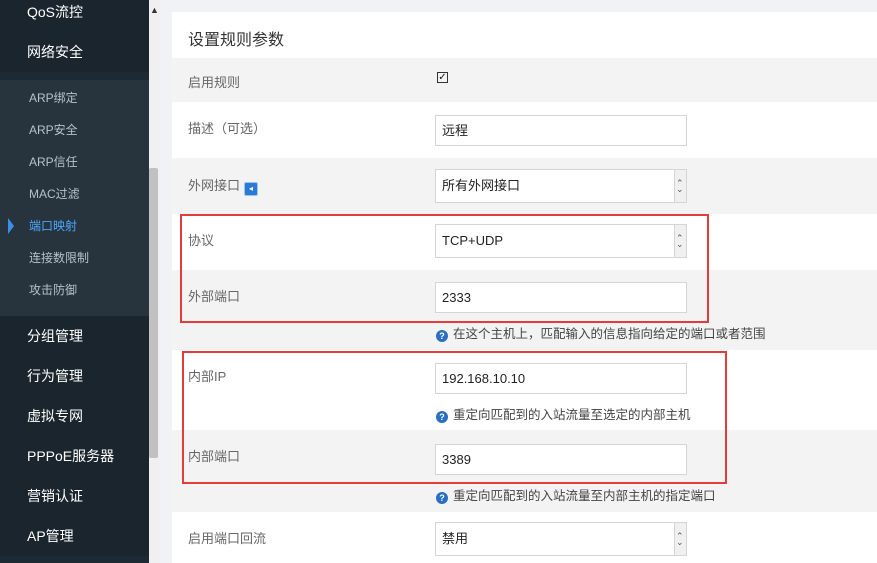 The image size is (877, 563). Describe the element at coordinates (74, 336) in the screenshot. I see `sidebar-item-group-mgmt: 分组管理` at that location.